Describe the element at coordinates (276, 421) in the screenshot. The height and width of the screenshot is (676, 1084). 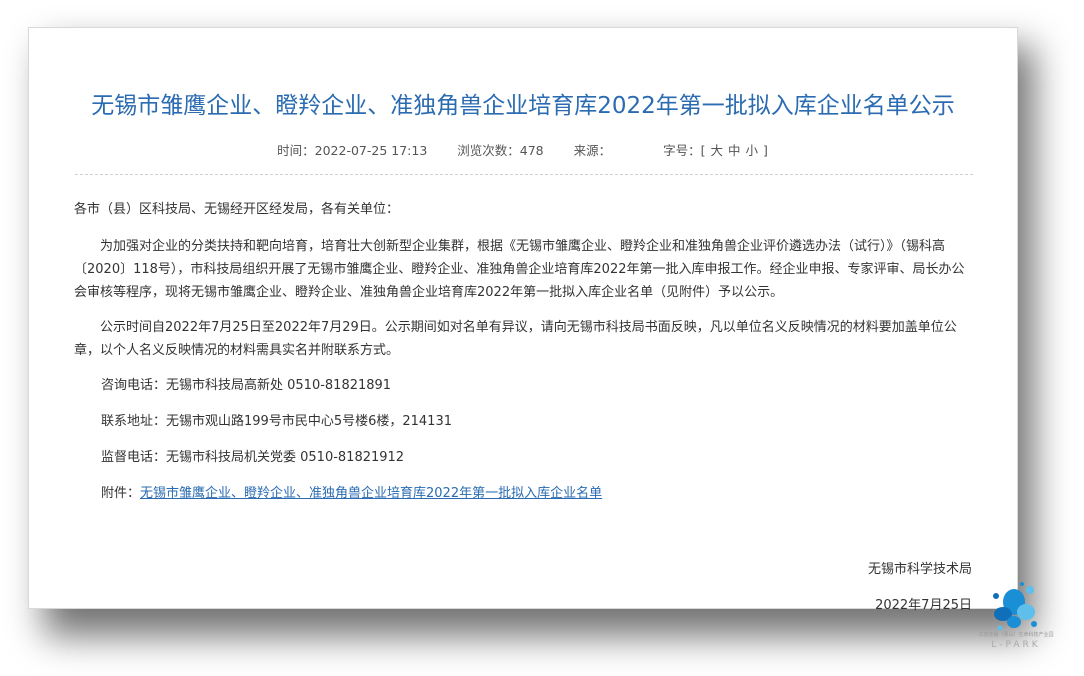
I see `contact-address: 联系地址：无锡市观山路199号市民中心5号楼6楼，214131` at that location.